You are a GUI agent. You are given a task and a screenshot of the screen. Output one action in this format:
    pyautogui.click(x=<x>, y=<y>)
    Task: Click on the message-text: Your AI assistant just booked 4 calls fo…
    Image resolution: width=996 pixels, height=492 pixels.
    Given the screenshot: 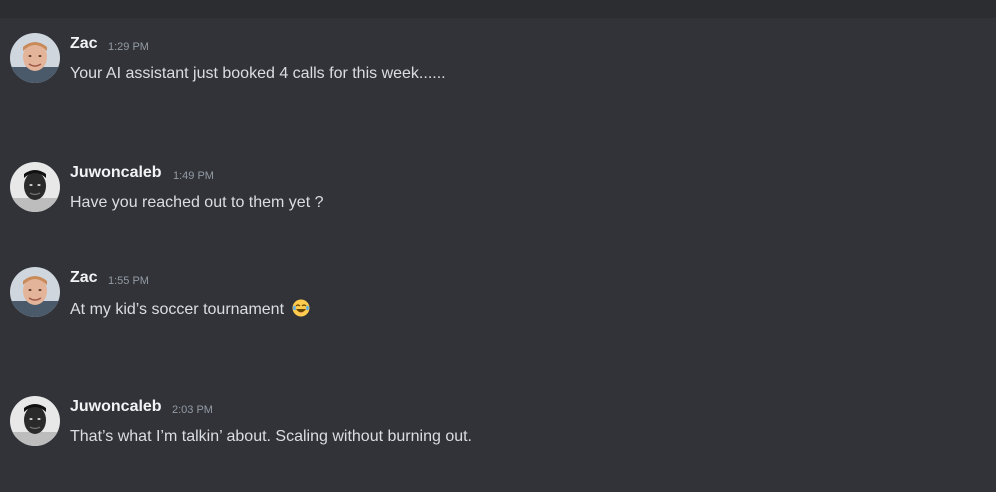 What is the action you would take?
    pyautogui.click(x=258, y=73)
    